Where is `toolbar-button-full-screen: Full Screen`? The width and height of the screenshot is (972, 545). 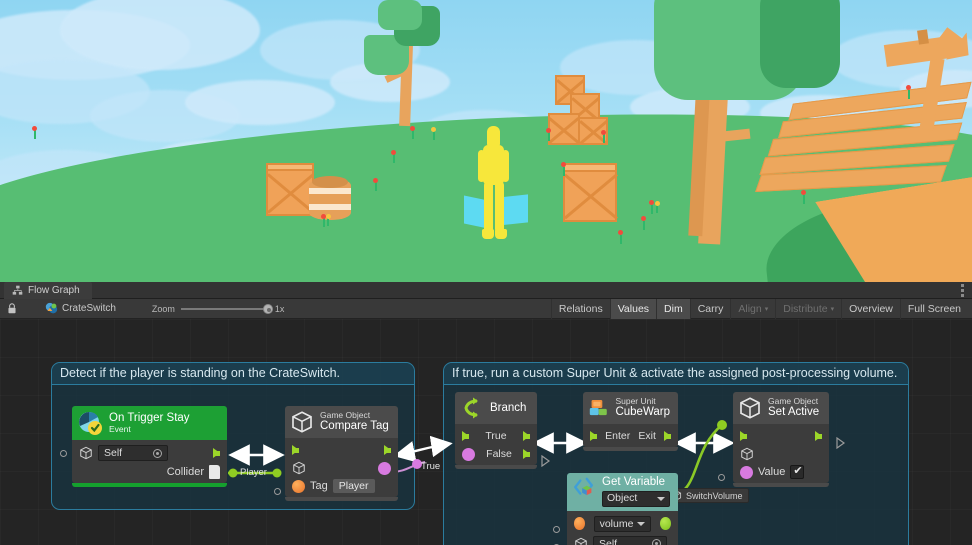
toolbar-button-full-screen: Full Screen is located at coordinates (933, 308).